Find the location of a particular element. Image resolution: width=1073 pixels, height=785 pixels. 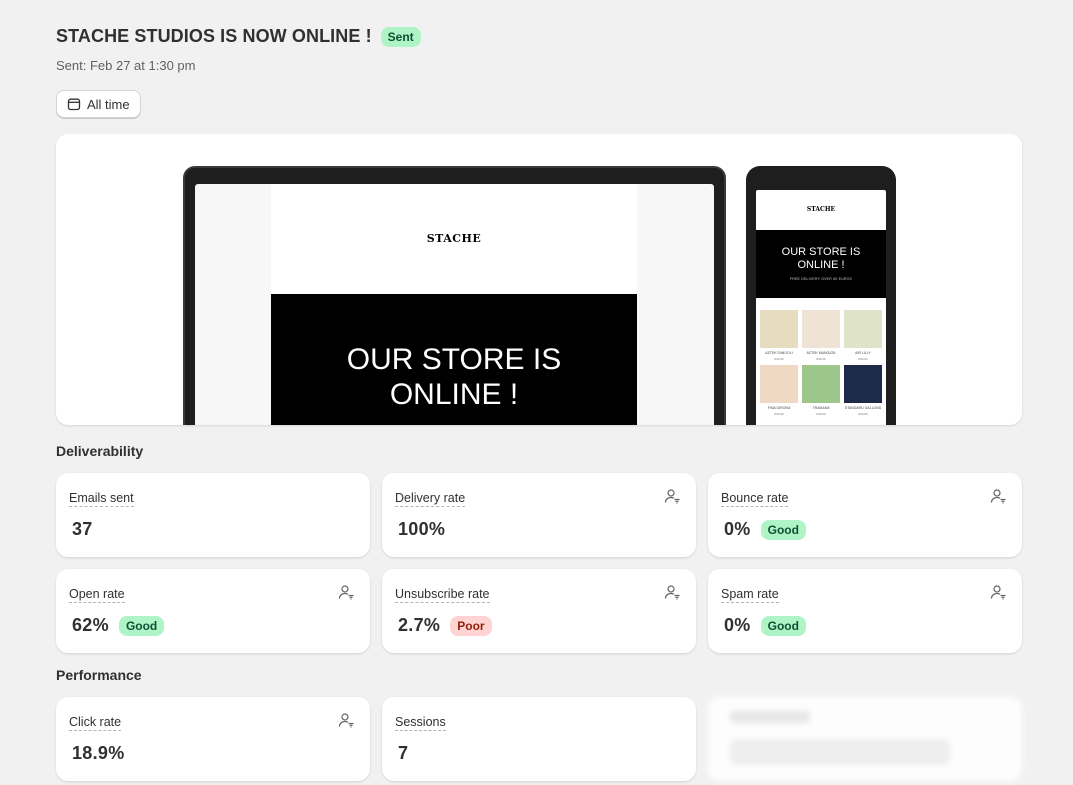

product-tile: STANDARD GALLONS €30.00 is located at coordinates (863, 390).